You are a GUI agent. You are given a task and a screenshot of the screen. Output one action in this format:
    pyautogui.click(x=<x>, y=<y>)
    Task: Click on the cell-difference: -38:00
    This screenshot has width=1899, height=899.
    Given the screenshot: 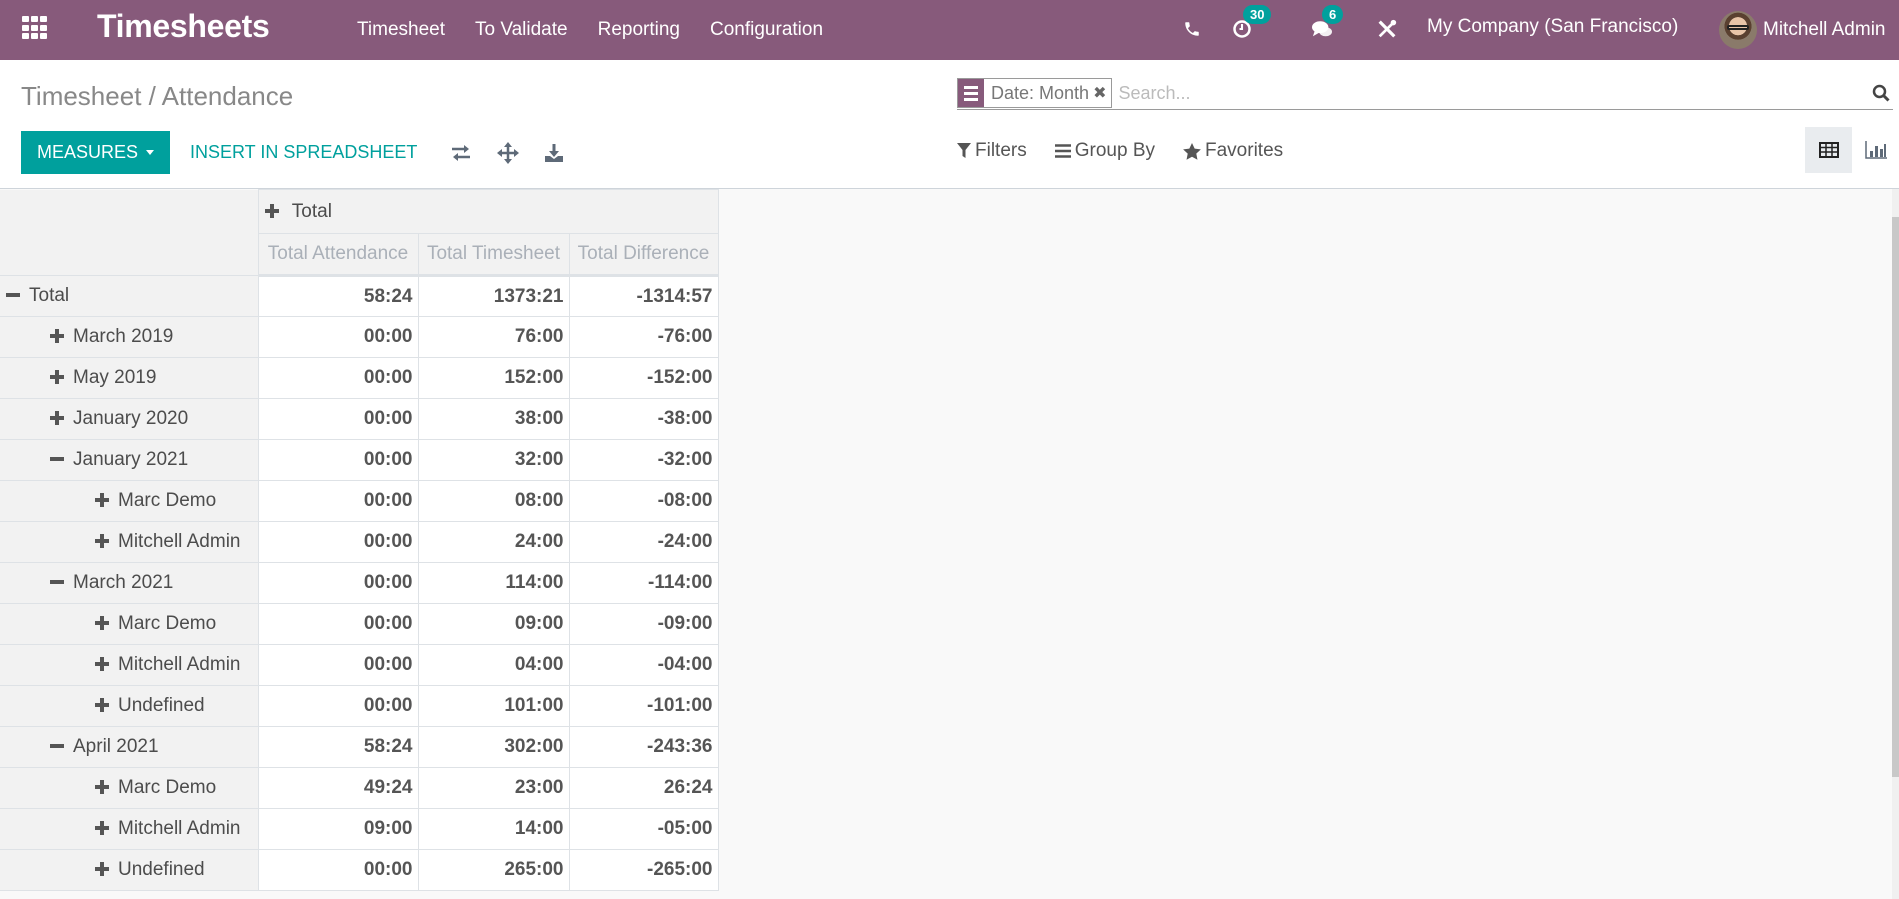 What is the action you would take?
    pyautogui.click(x=643, y=419)
    